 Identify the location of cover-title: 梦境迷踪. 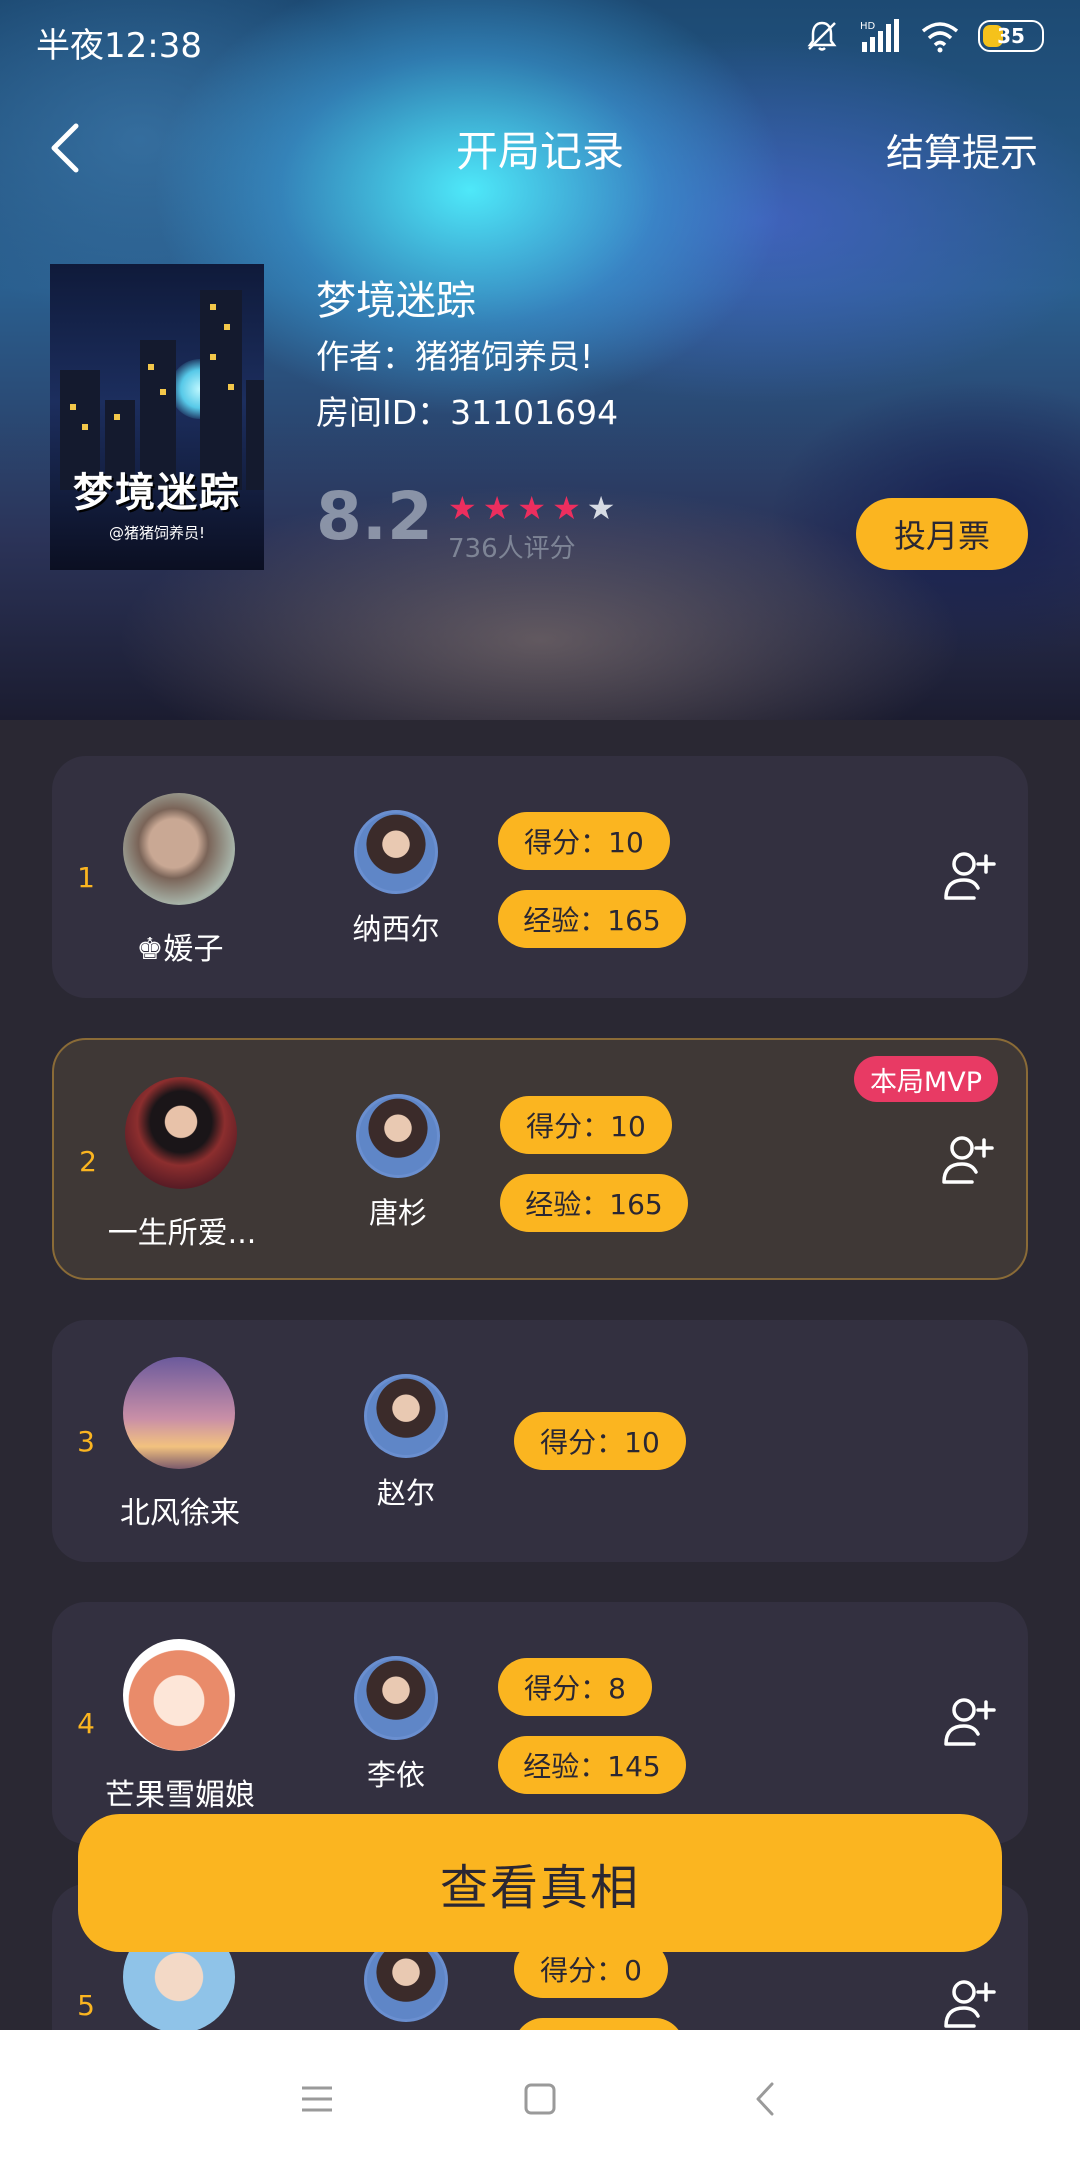
(157, 493).